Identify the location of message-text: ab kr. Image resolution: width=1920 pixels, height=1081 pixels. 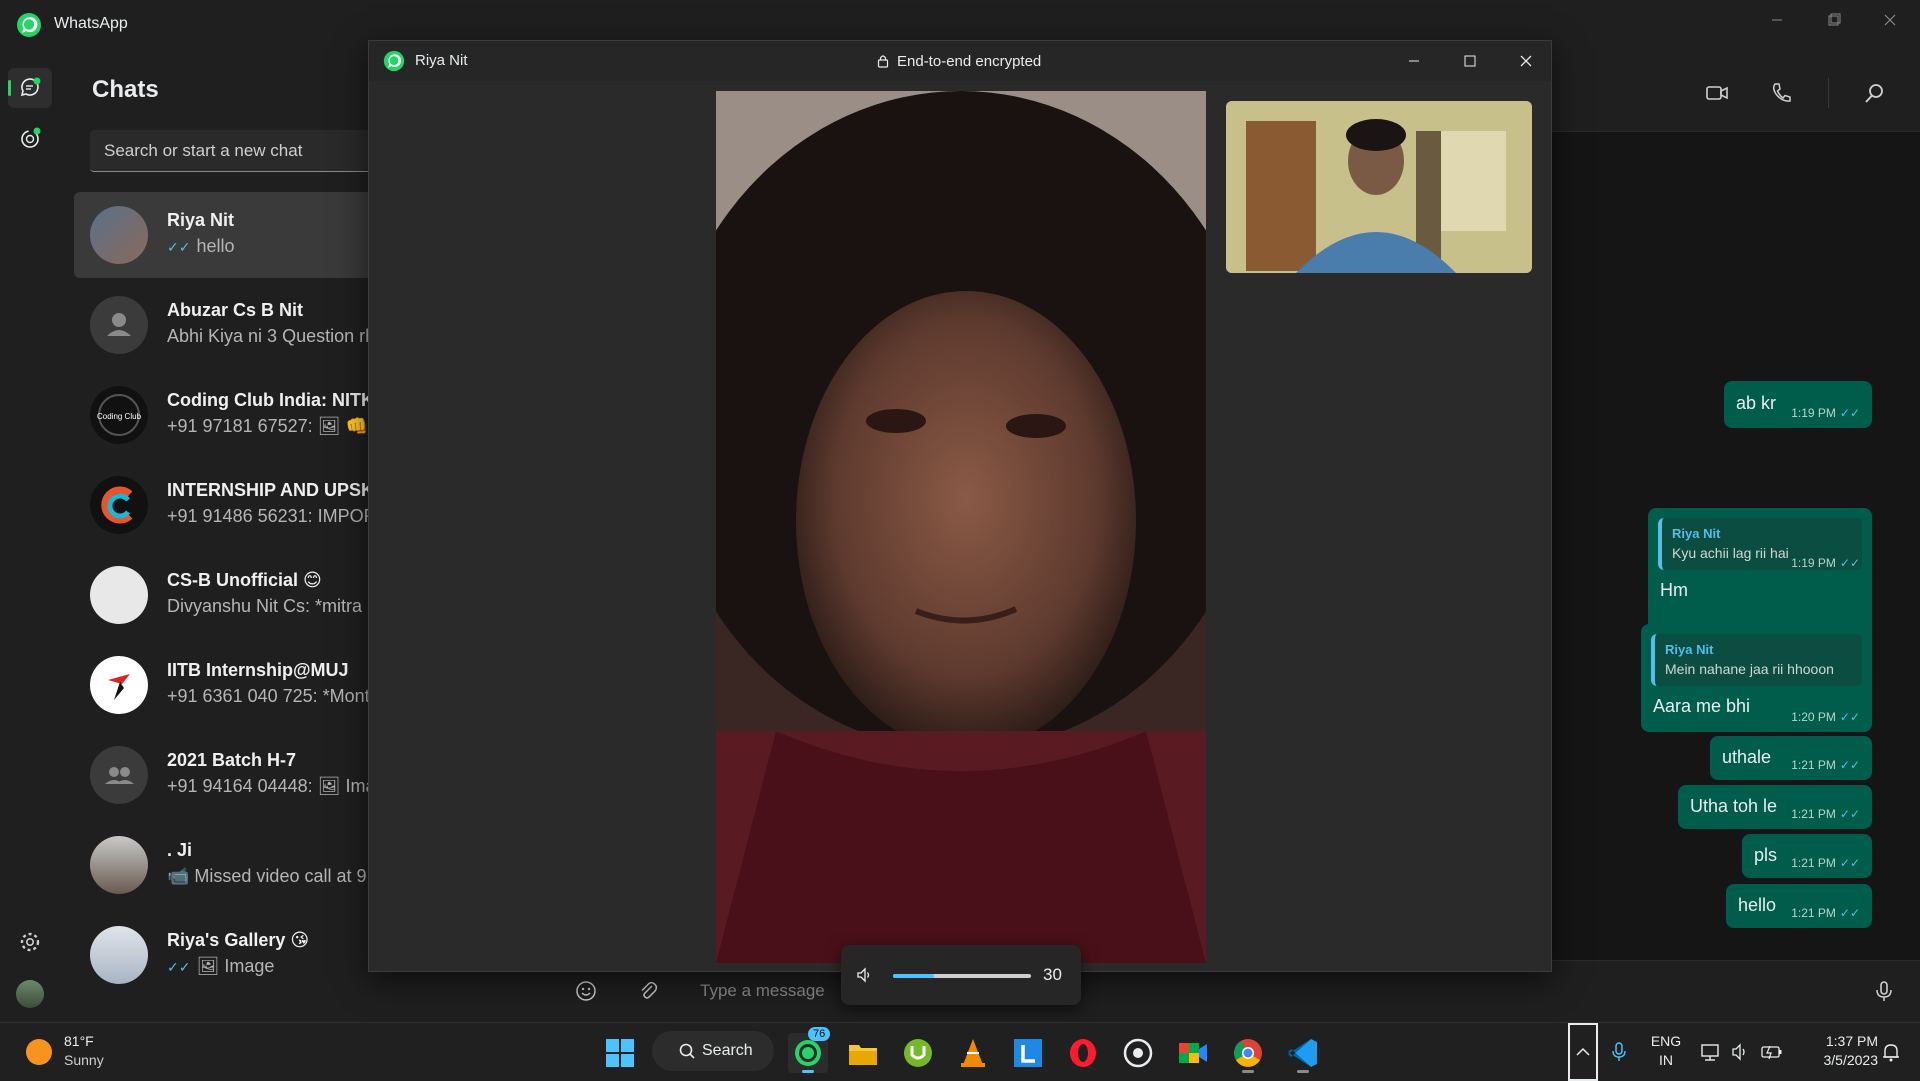
(1756, 403).